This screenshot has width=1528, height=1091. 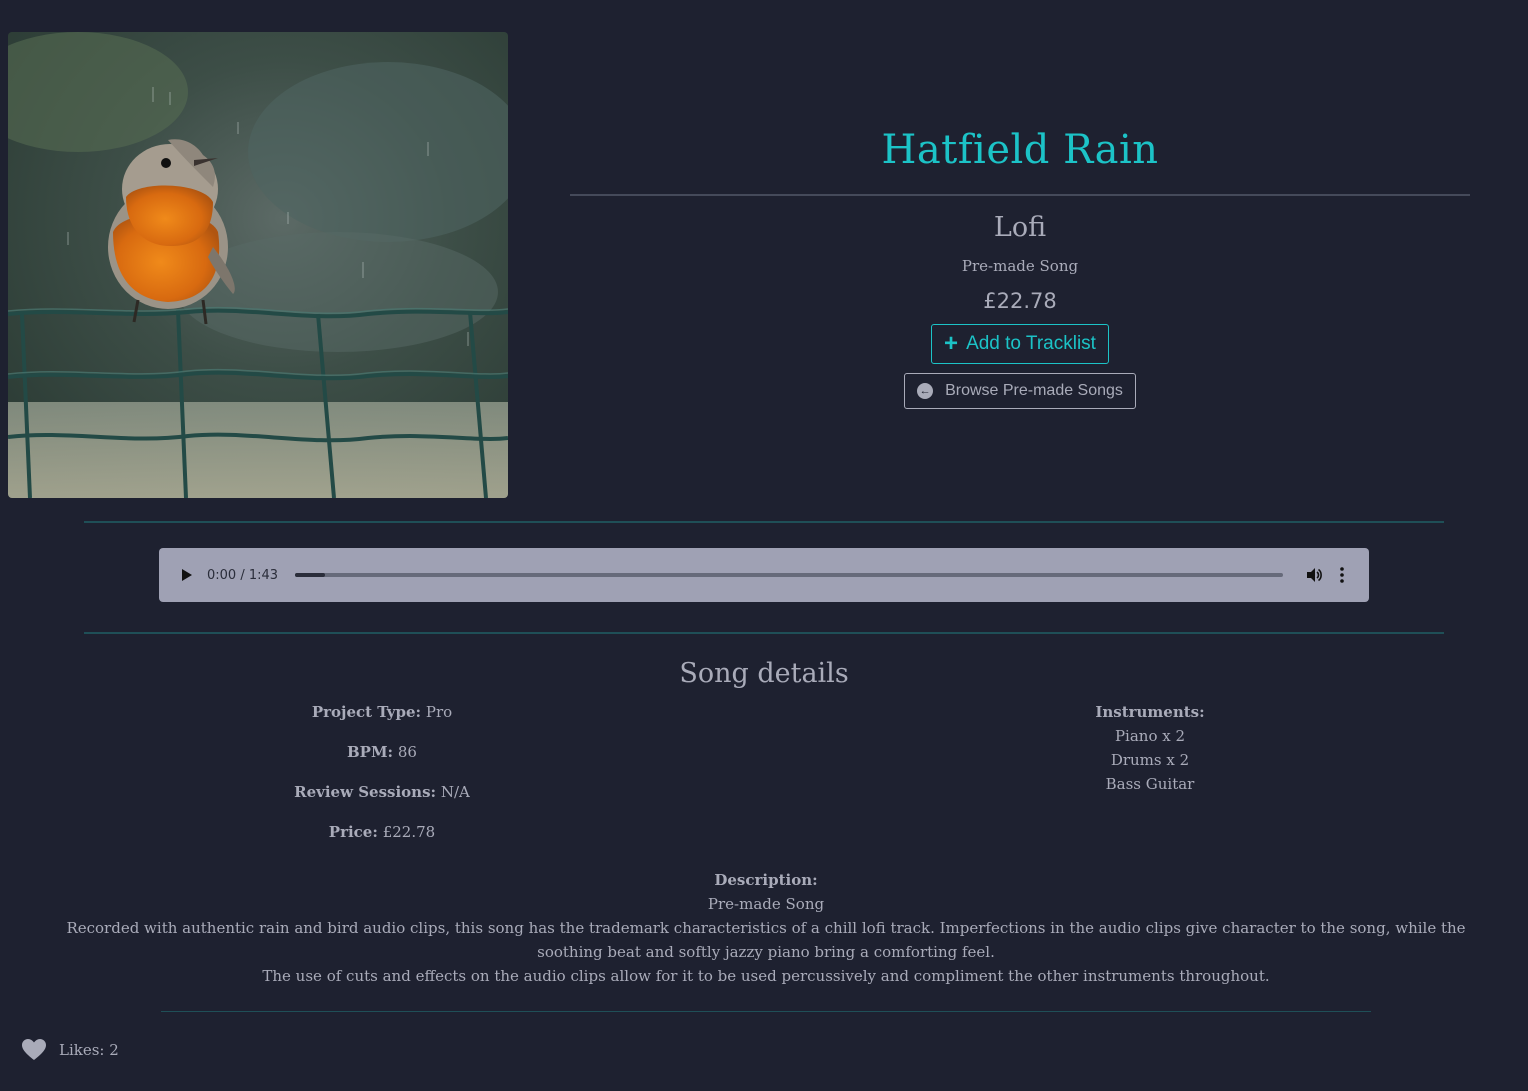 I want to click on add-to-tracklist-button: + Add to Tracklist, so click(x=1020, y=344).